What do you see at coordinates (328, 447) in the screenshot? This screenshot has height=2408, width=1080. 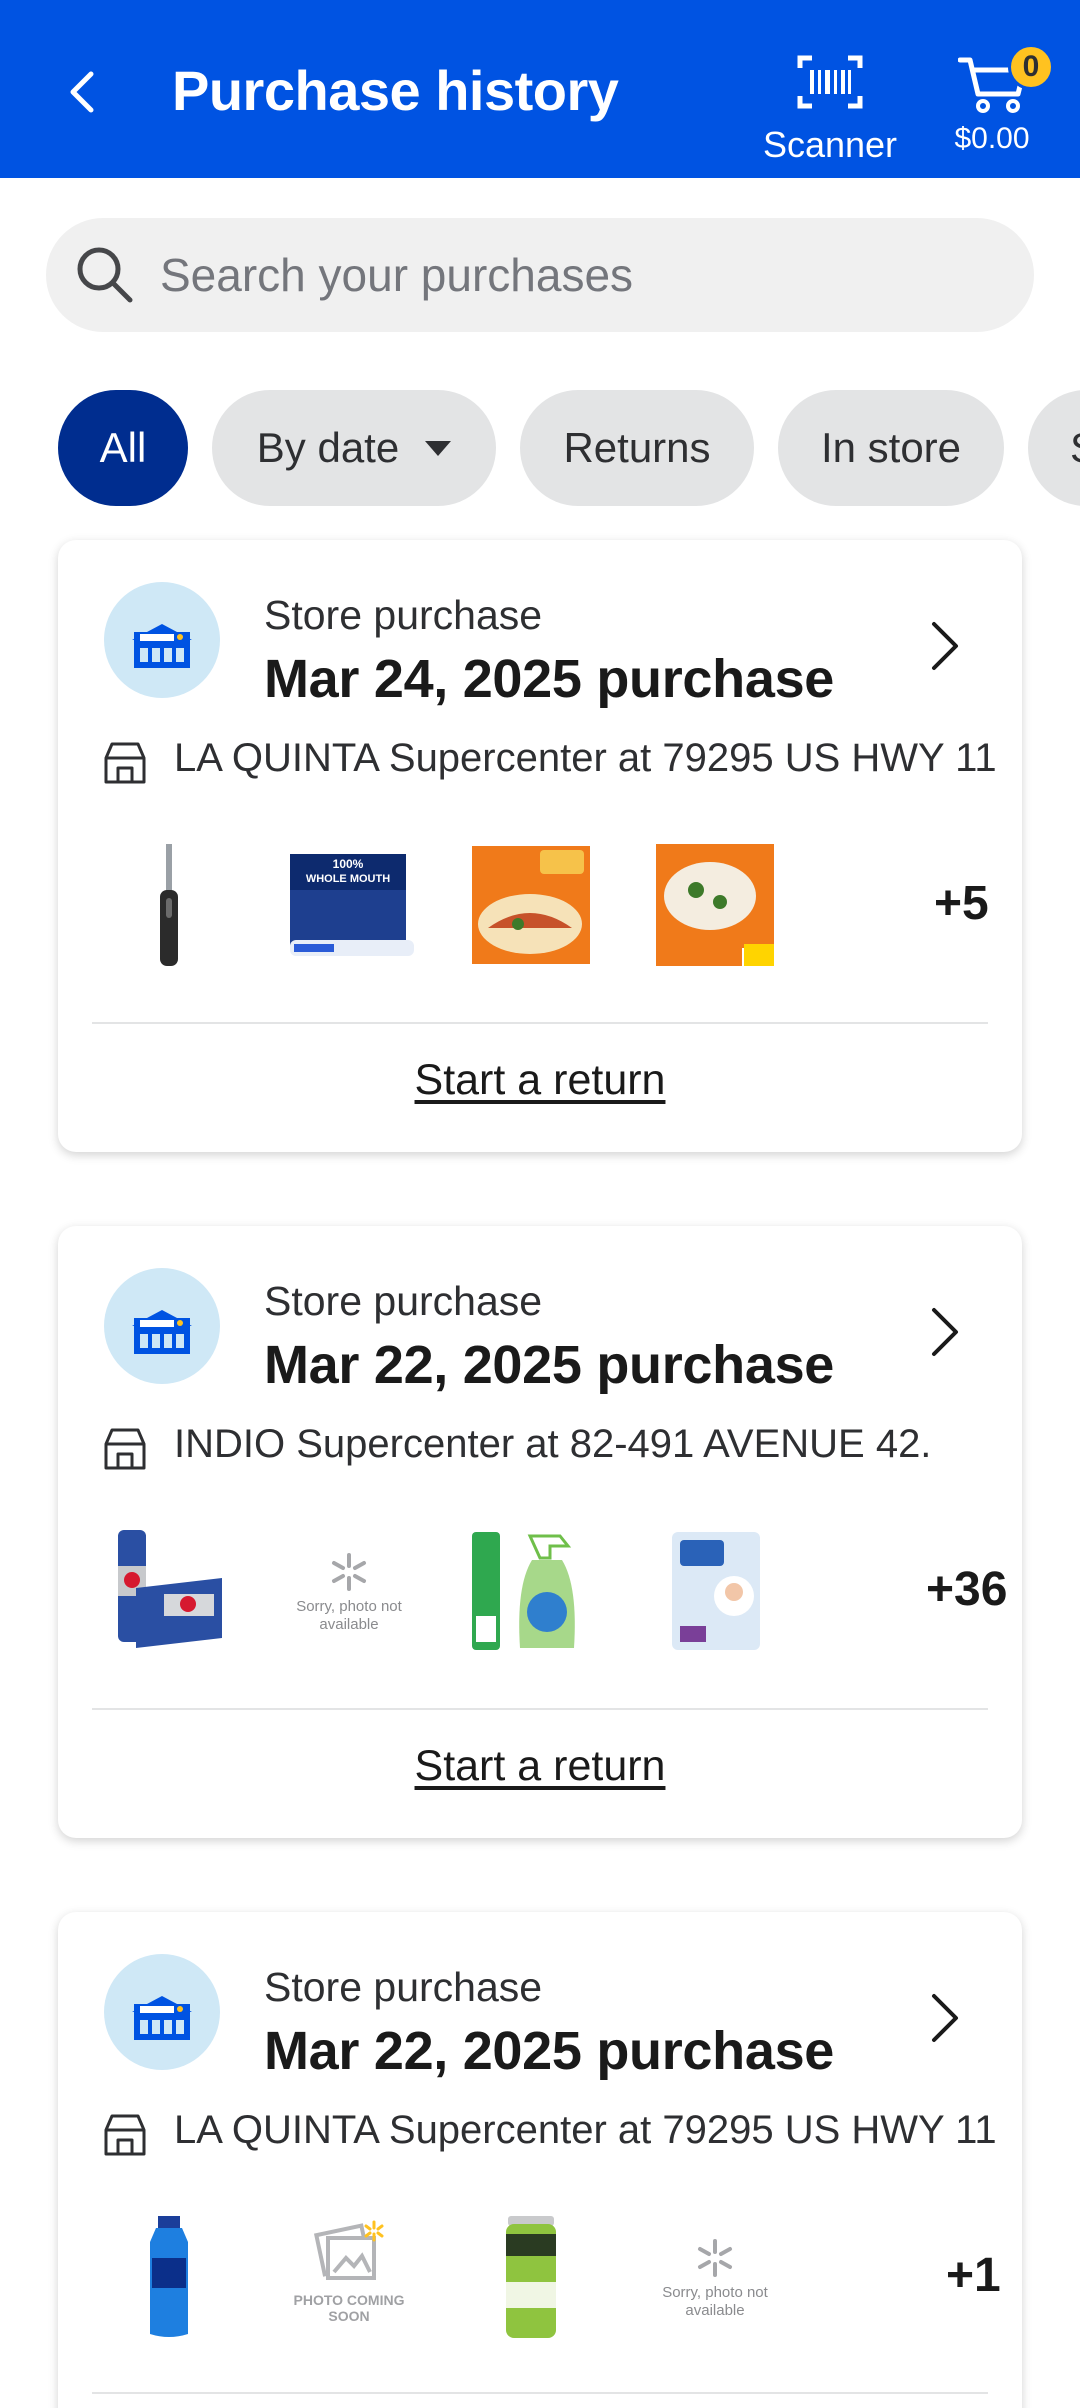 I see `chip-by-date-label: By date` at bounding box center [328, 447].